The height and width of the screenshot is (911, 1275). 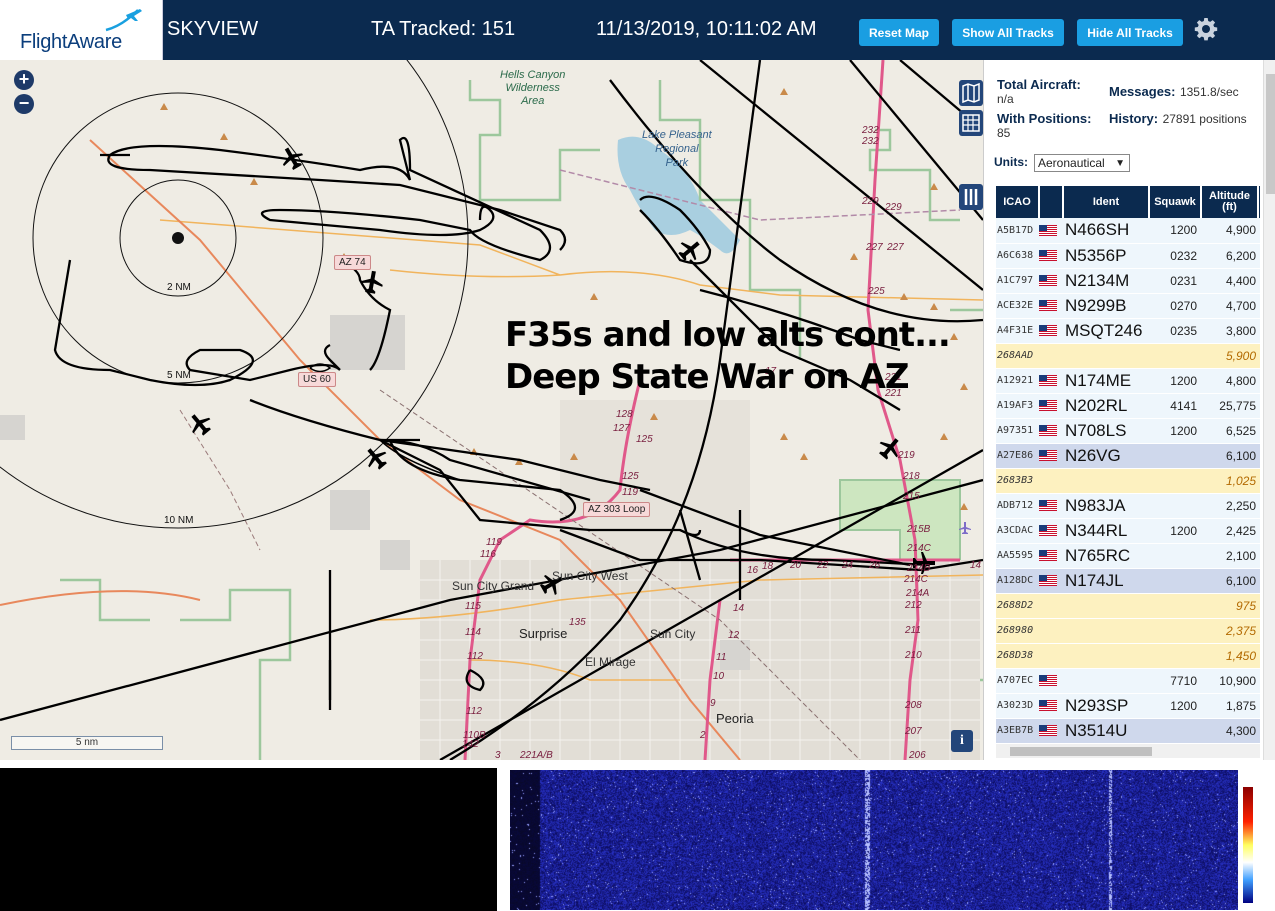 I want to click on column-toggle-button, so click(x=971, y=197).